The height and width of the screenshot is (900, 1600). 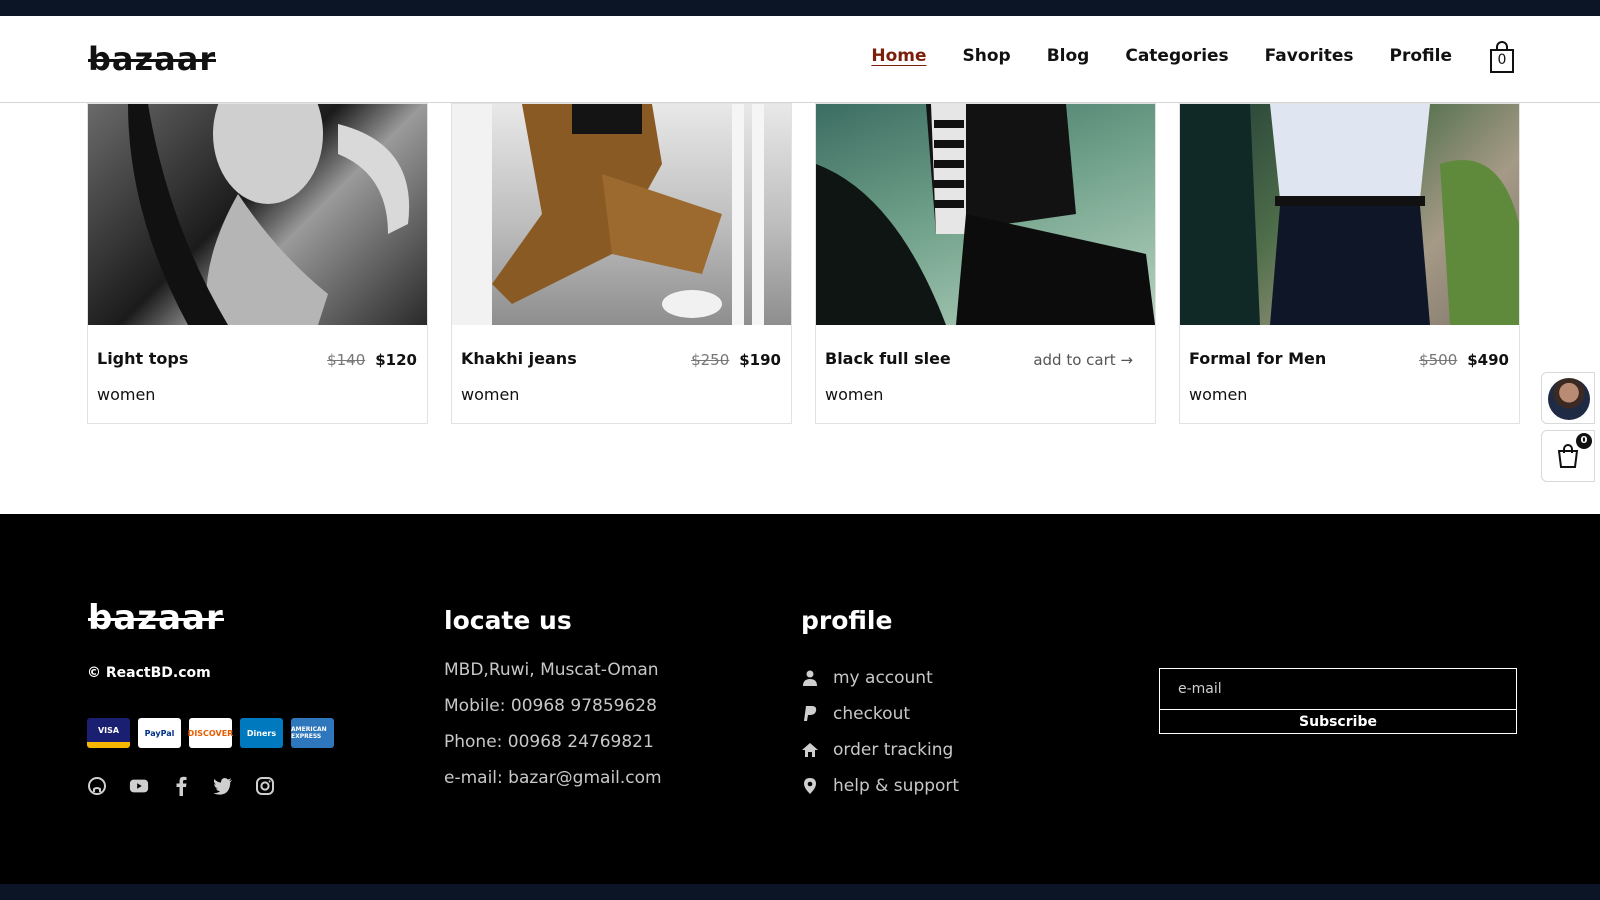 I want to click on nav-categories: Categories, so click(x=1176, y=56).